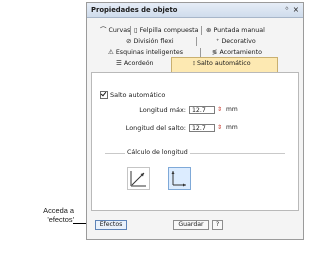 Image resolution: width=320 pixels, height=253 pixels. Describe the element at coordinates (129, 41) in the screenshot. I see `flexi-split-icon: ⊘` at that location.